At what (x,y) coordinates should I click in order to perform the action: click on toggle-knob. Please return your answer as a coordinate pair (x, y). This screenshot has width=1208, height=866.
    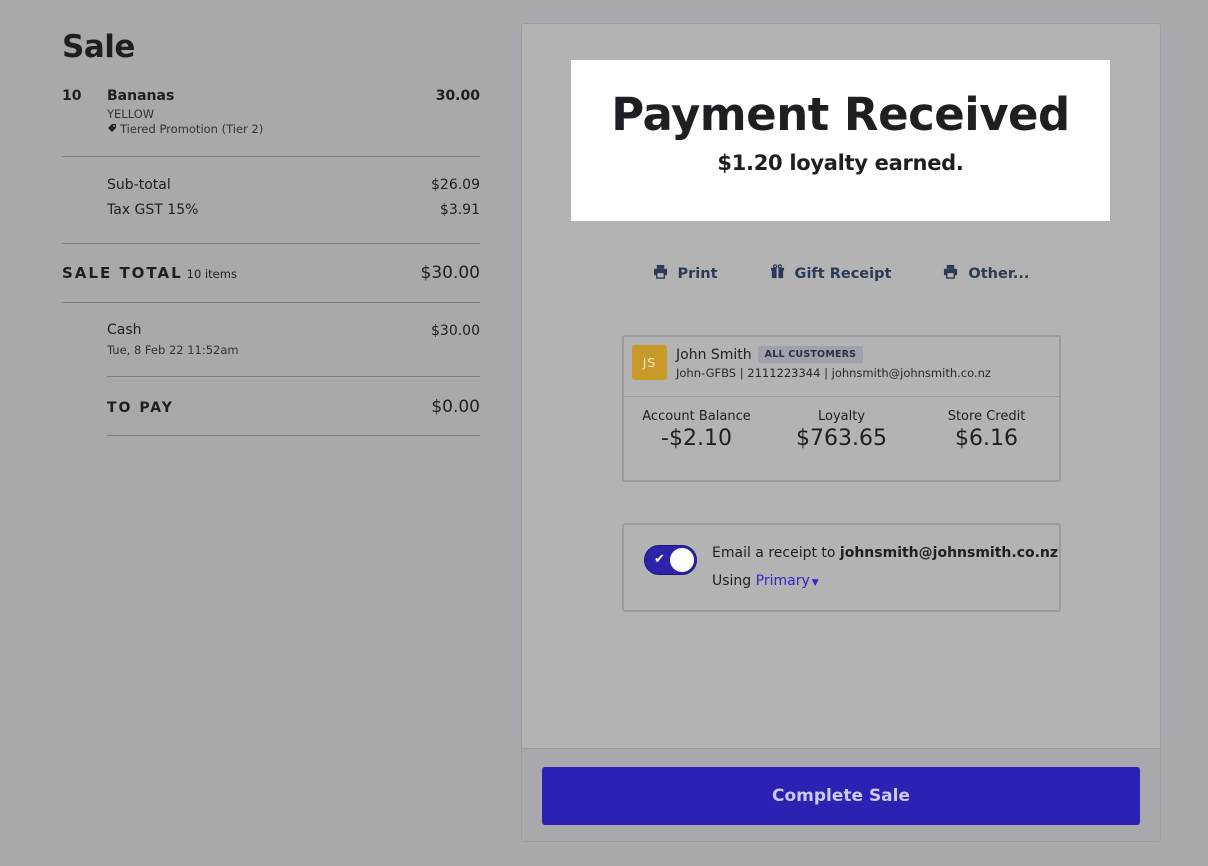
    Looking at the image, I should click on (682, 560).